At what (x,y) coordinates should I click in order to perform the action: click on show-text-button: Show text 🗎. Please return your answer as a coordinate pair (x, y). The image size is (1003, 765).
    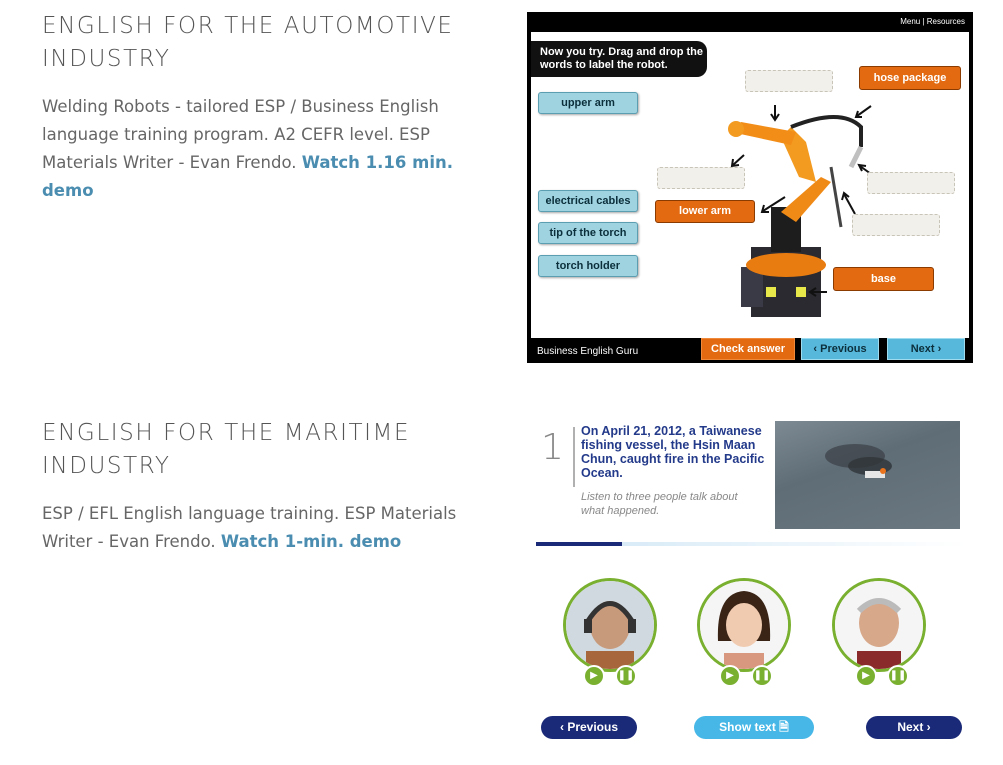
    Looking at the image, I should click on (754, 727).